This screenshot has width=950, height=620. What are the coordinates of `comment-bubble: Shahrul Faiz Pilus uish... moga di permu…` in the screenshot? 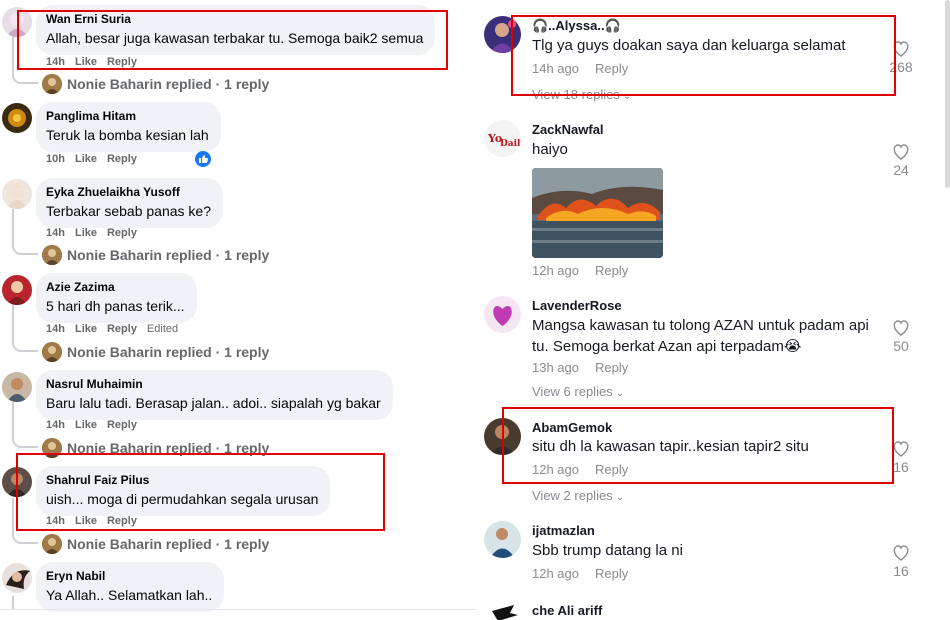 It's located at (183, 491).